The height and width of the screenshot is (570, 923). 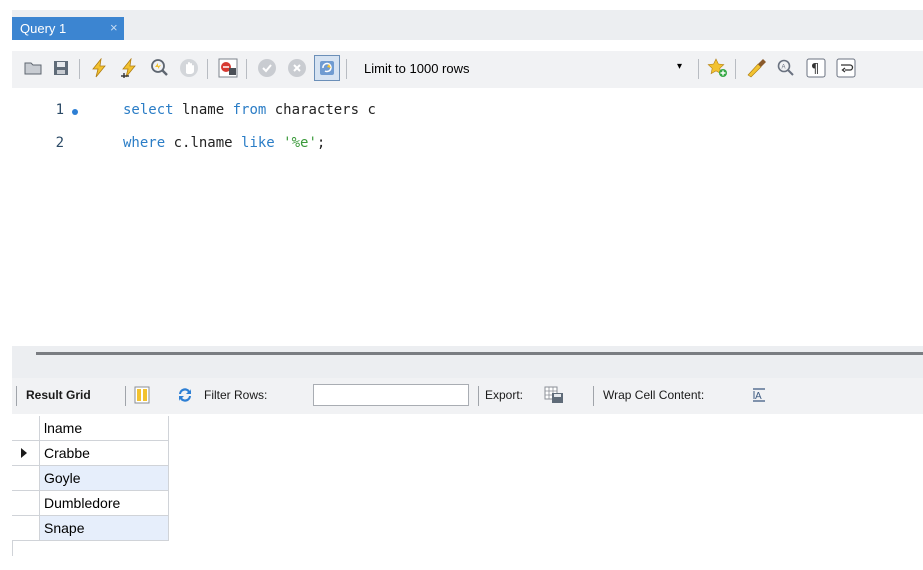 What do you see at coordinates (144, 143) in the screenshot?
I see `keyword: where` at bounding box center [144, 143].